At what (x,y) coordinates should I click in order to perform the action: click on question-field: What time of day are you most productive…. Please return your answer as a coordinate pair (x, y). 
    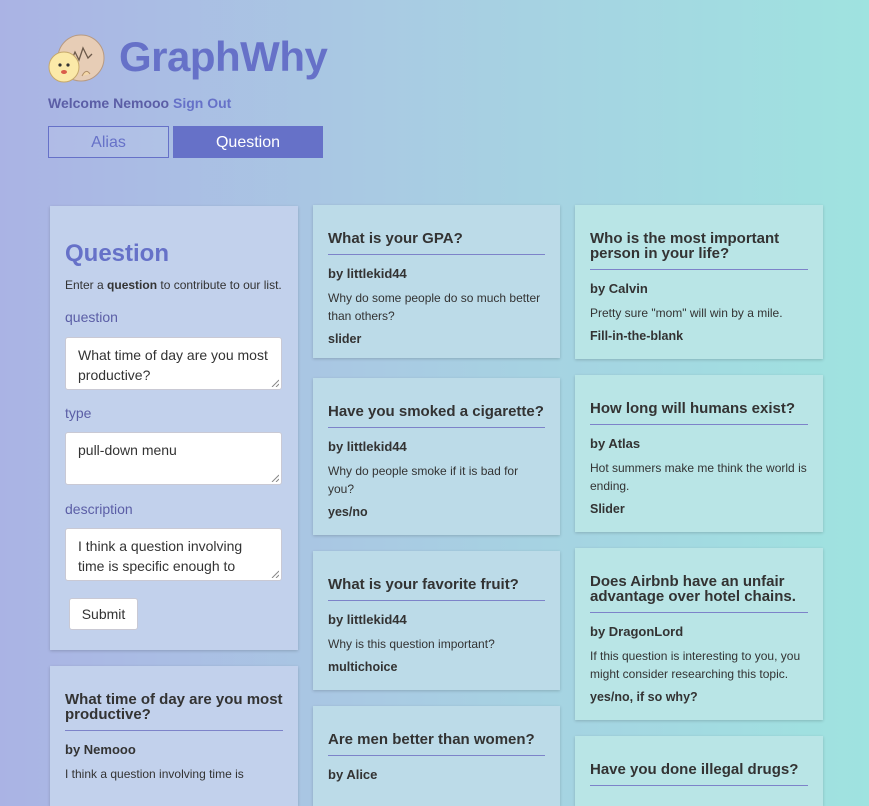
    Looking at the image, I should click on (173, 363).